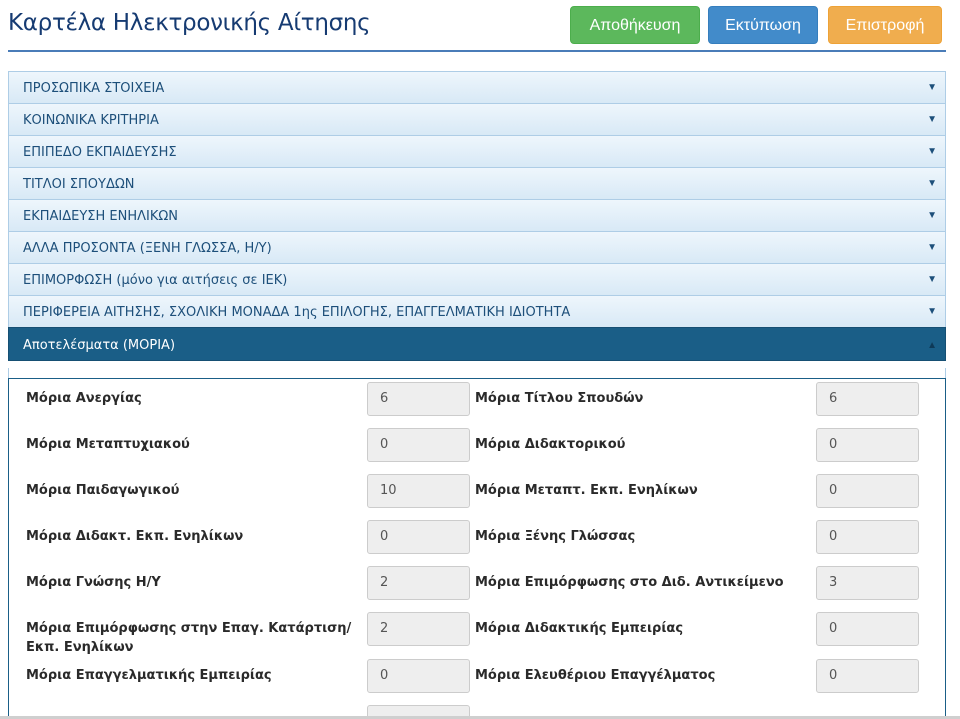  I want to click on back-button: Επιστροφή, so click(885, 25).